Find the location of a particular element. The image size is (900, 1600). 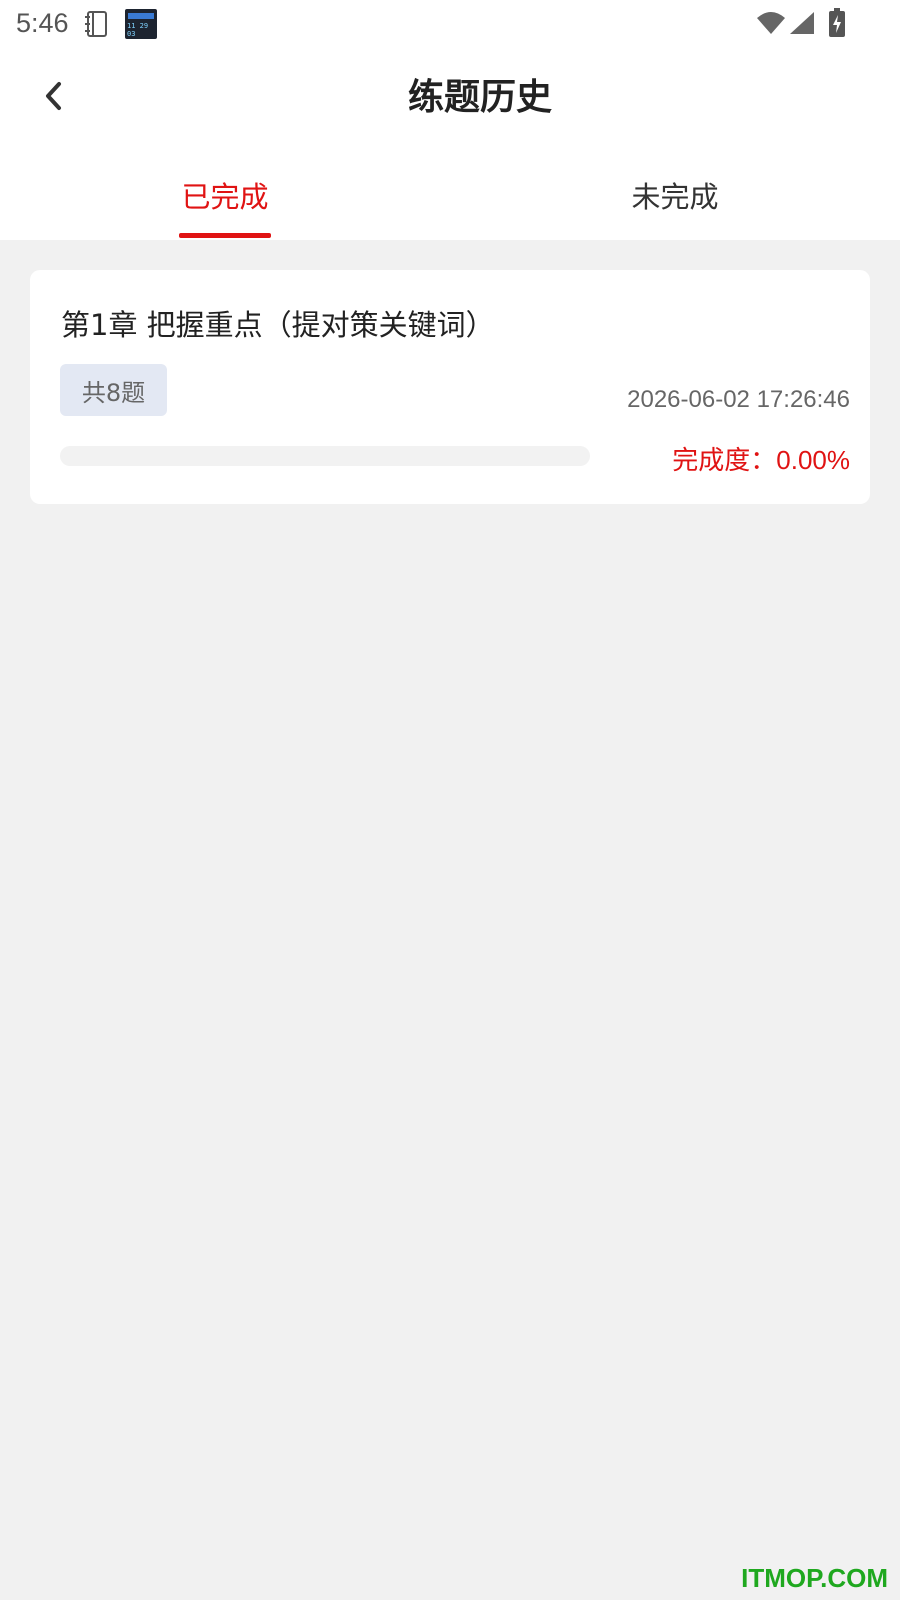

completion-value: 0.00% is located at coordinates (813, 460).